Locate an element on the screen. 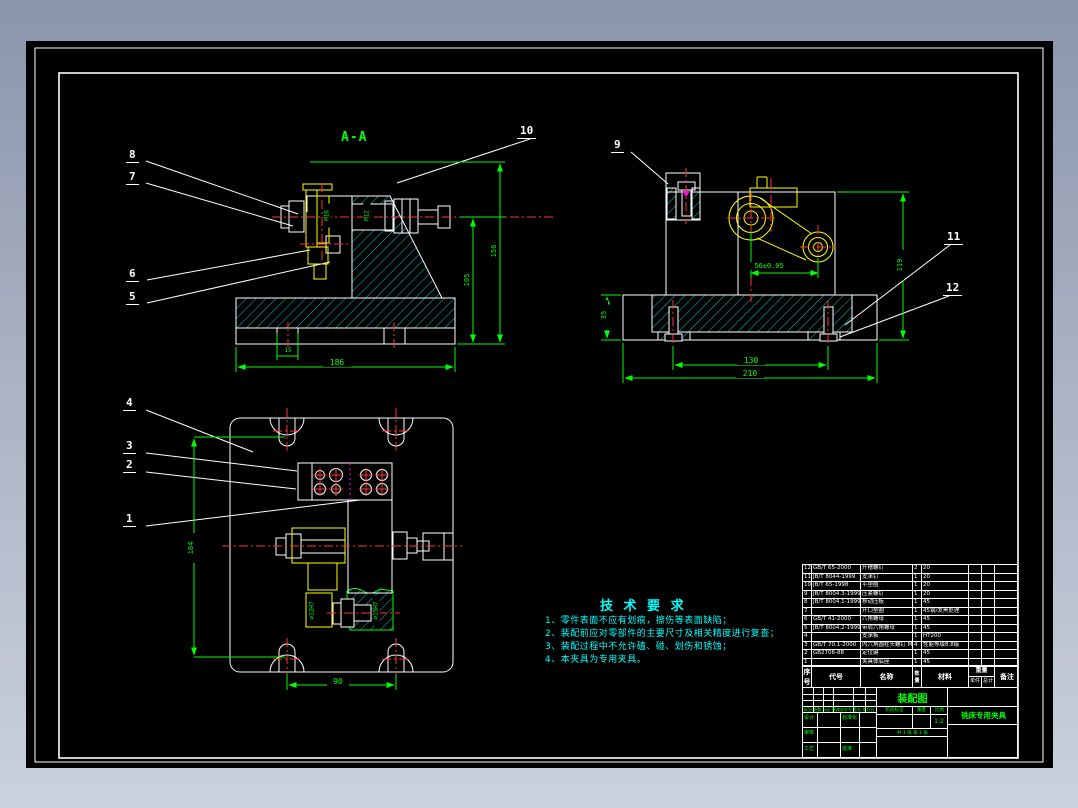 This screenshot has height=808, width=1078. balloon-2: 2 is located at coordinates (129, 465).